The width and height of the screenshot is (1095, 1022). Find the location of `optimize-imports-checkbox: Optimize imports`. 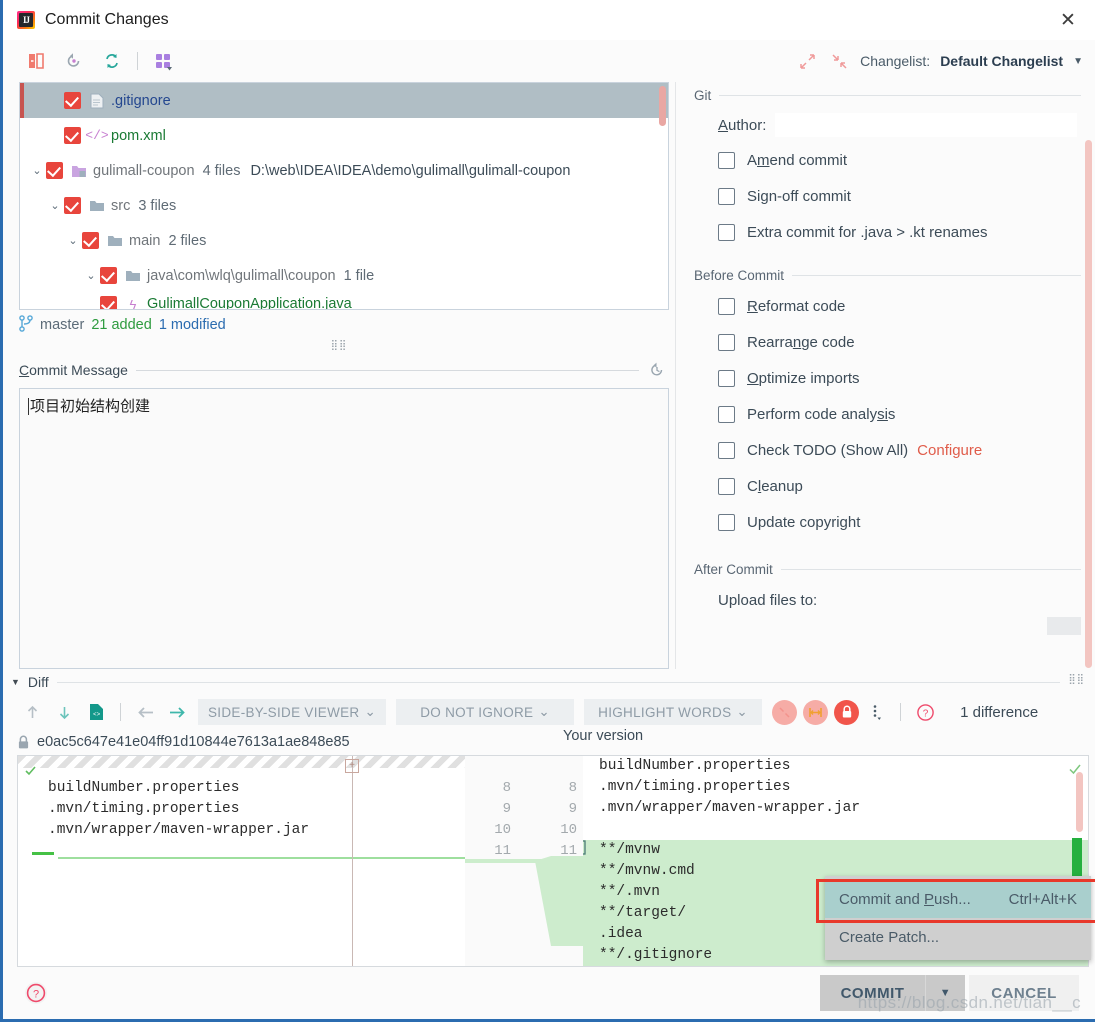

optimize-imports-checkbox: Optimize imports is located at coordinates (885, 378).